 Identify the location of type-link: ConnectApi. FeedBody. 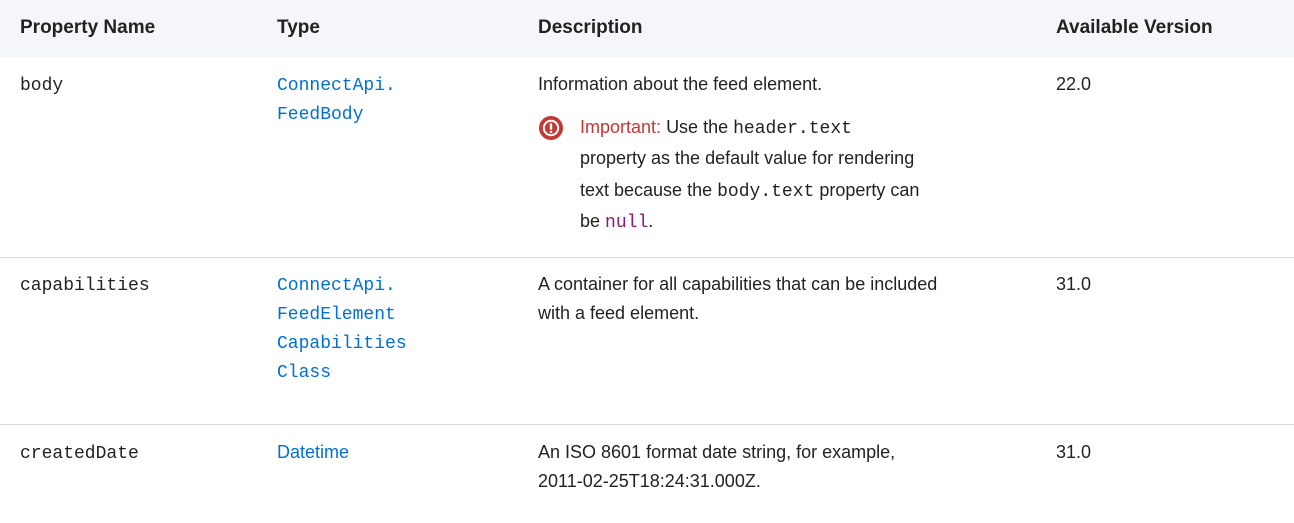
(336, 101).